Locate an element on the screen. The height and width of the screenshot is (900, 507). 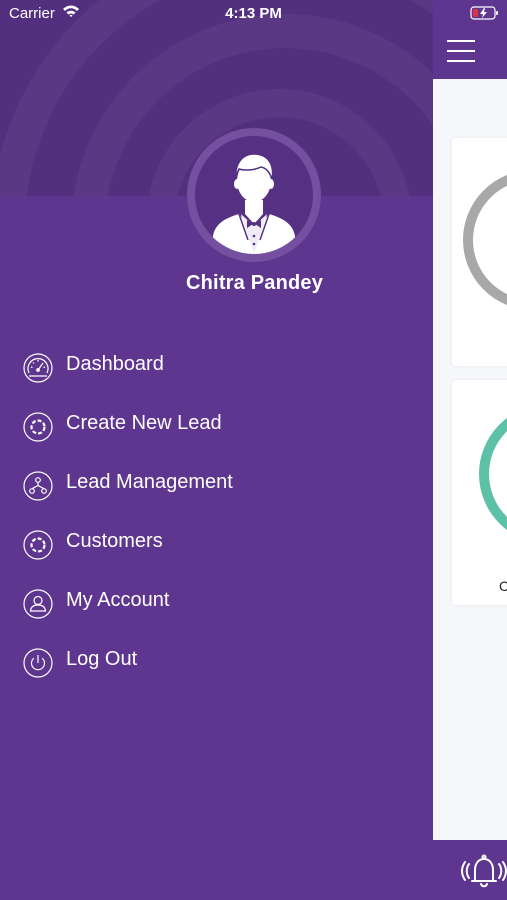
bottom-bar is located at coordinates (470, 870).